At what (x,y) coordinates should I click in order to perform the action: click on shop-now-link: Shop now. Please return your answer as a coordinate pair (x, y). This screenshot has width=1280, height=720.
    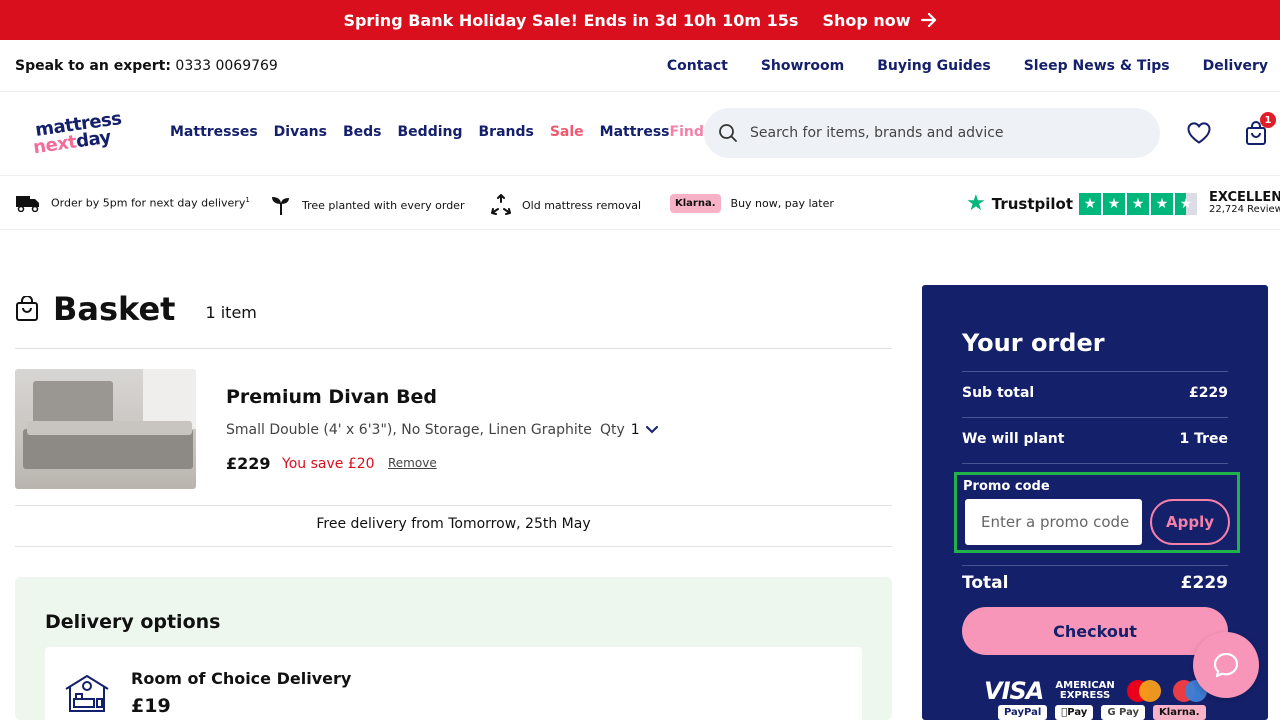
    Looking at the image, I should click on (879, 20).